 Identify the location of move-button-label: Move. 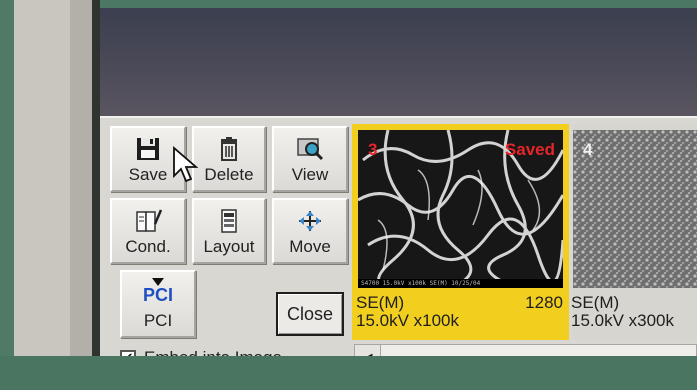
(310, 246).